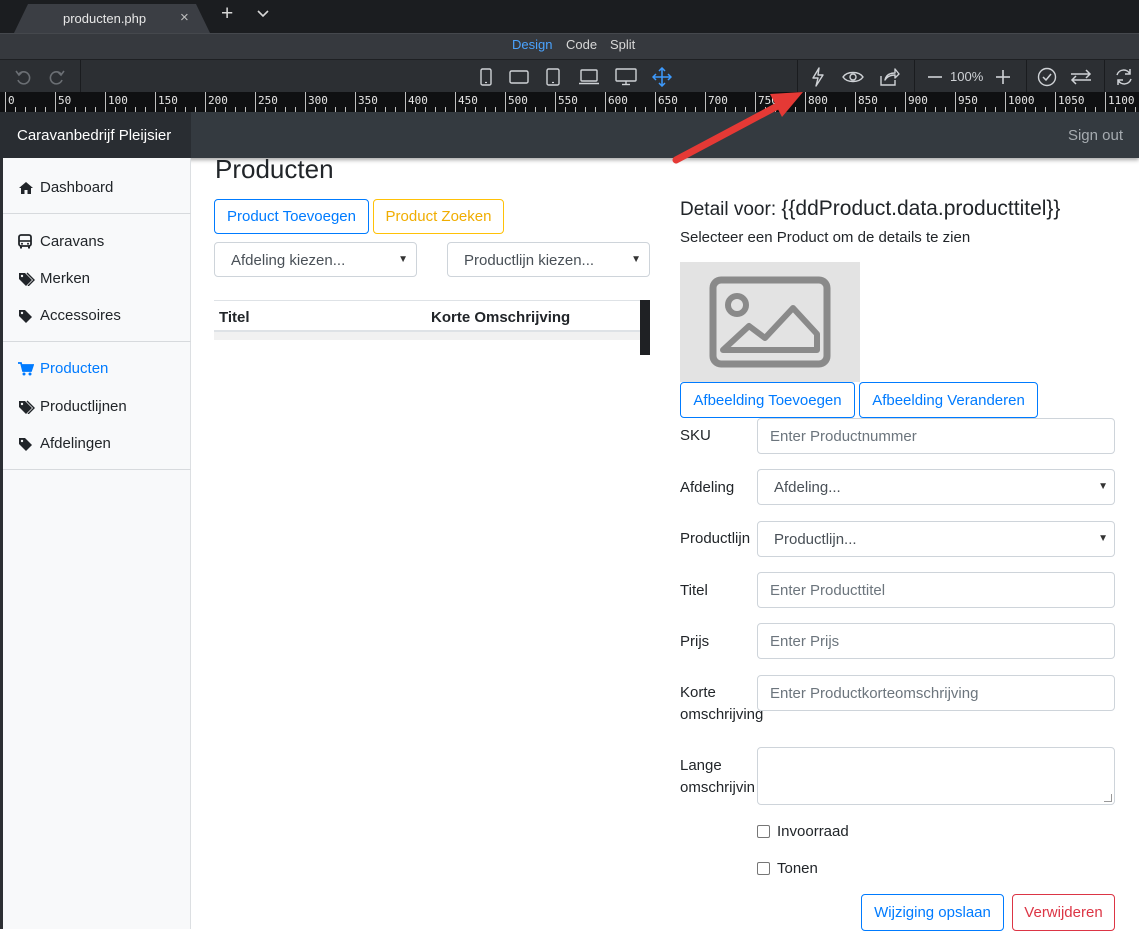  I want to click on ruler-label: 750, so click(768, 100).